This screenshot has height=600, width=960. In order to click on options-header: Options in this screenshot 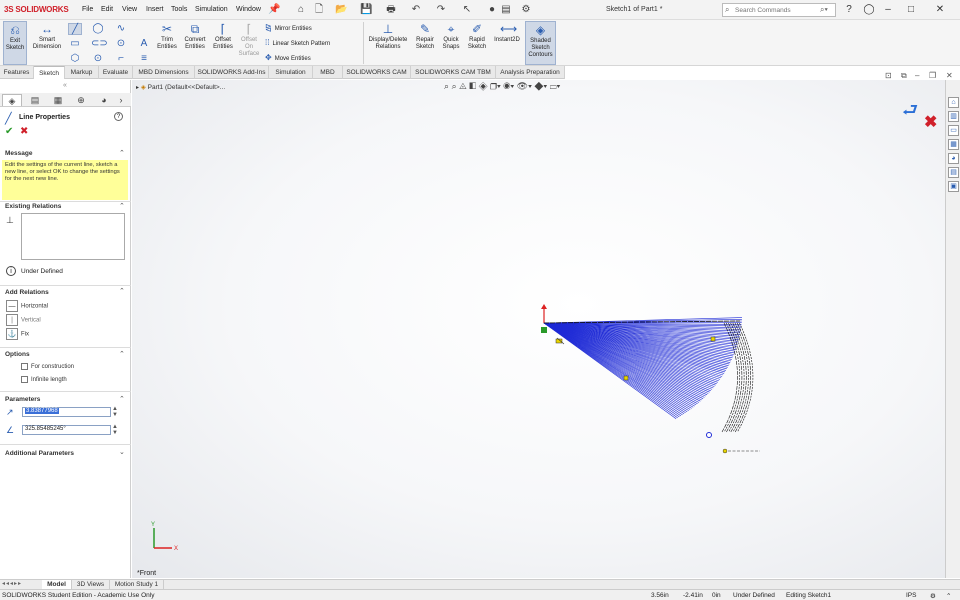, I will do `click(17, 354)`.